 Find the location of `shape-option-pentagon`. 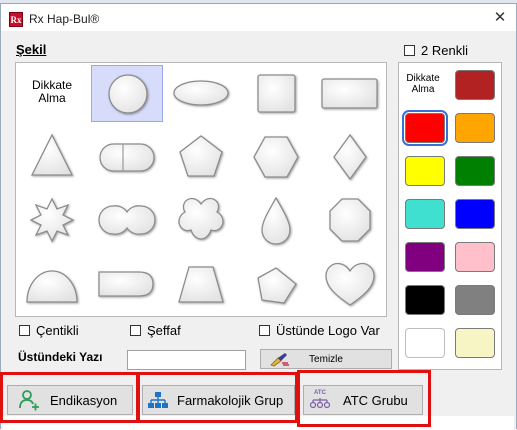

shape-option-pentagon is located at coordinates (201, 157).